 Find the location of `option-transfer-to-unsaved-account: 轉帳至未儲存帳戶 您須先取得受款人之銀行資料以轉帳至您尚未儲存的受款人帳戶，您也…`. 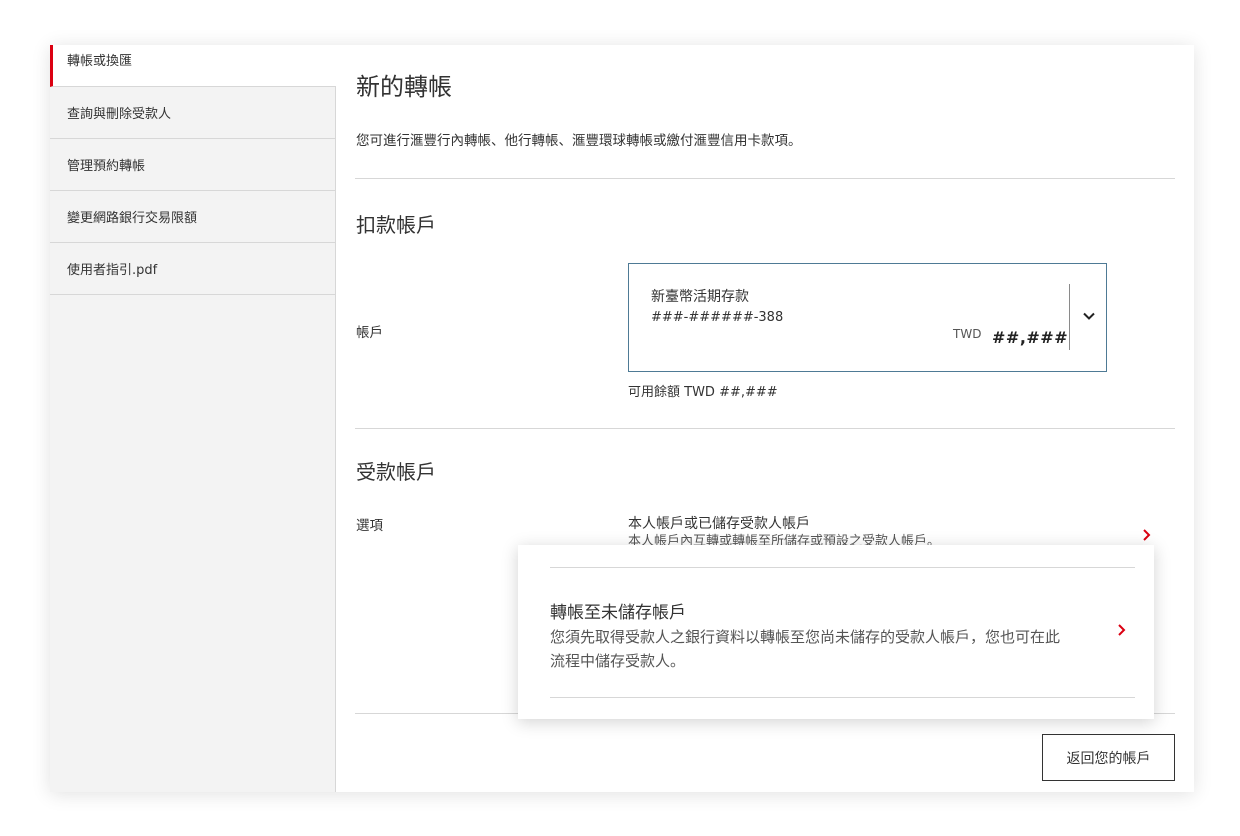

option-transfer-to-unsaved-account: 轉帳至未儲存帳戶 您須先取得受款人之銀行資料以轉帳至您尚未儲存的受款人帳戶，您也… is located at coordinates (842, 633).